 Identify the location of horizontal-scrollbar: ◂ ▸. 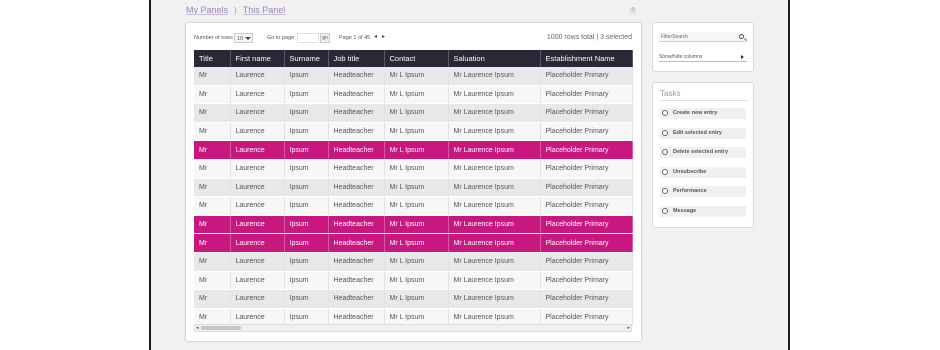
(413, 328).